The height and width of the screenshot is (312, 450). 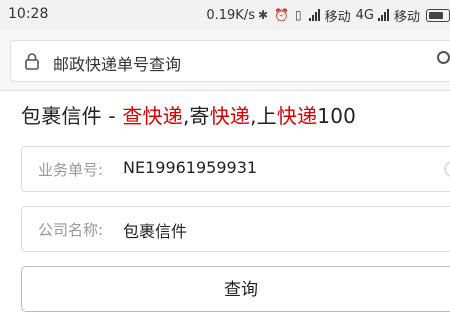 I want to click on carrier-1: 移动, so click(x=337, y=17).